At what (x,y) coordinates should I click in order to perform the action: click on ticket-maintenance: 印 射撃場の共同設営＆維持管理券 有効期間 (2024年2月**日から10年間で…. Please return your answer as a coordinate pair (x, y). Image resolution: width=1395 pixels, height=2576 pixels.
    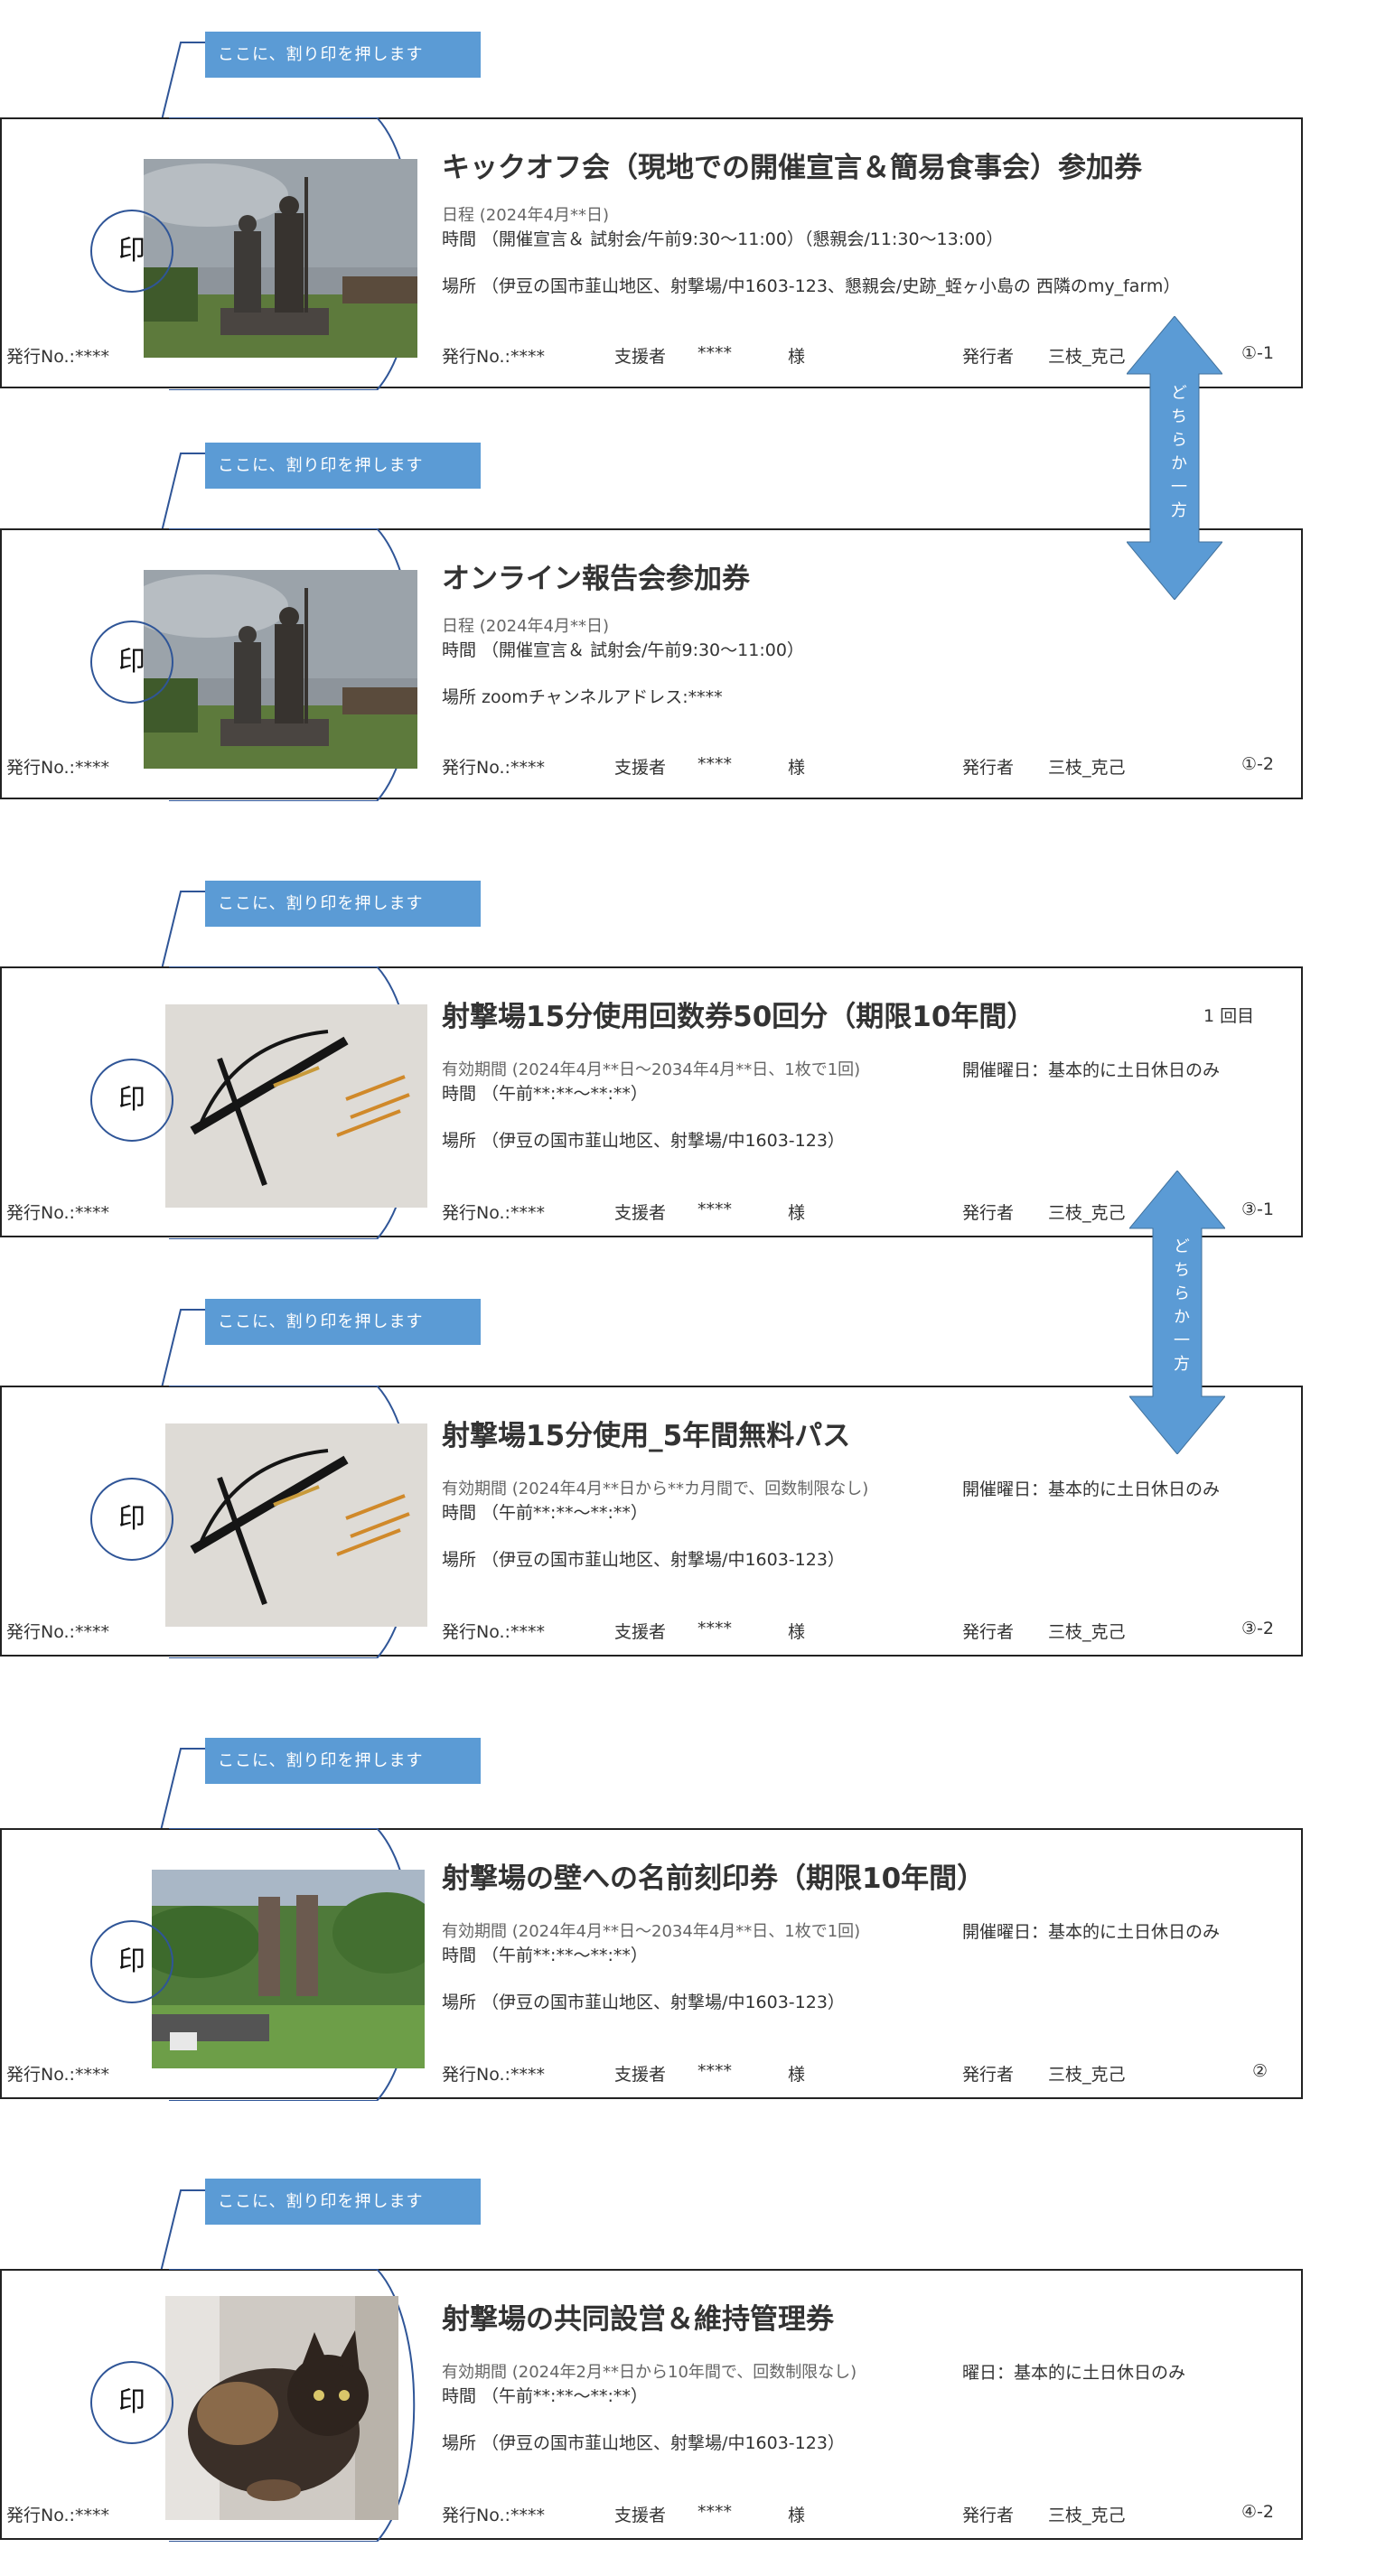
    Looking at the image, I should click on (651, 2405).